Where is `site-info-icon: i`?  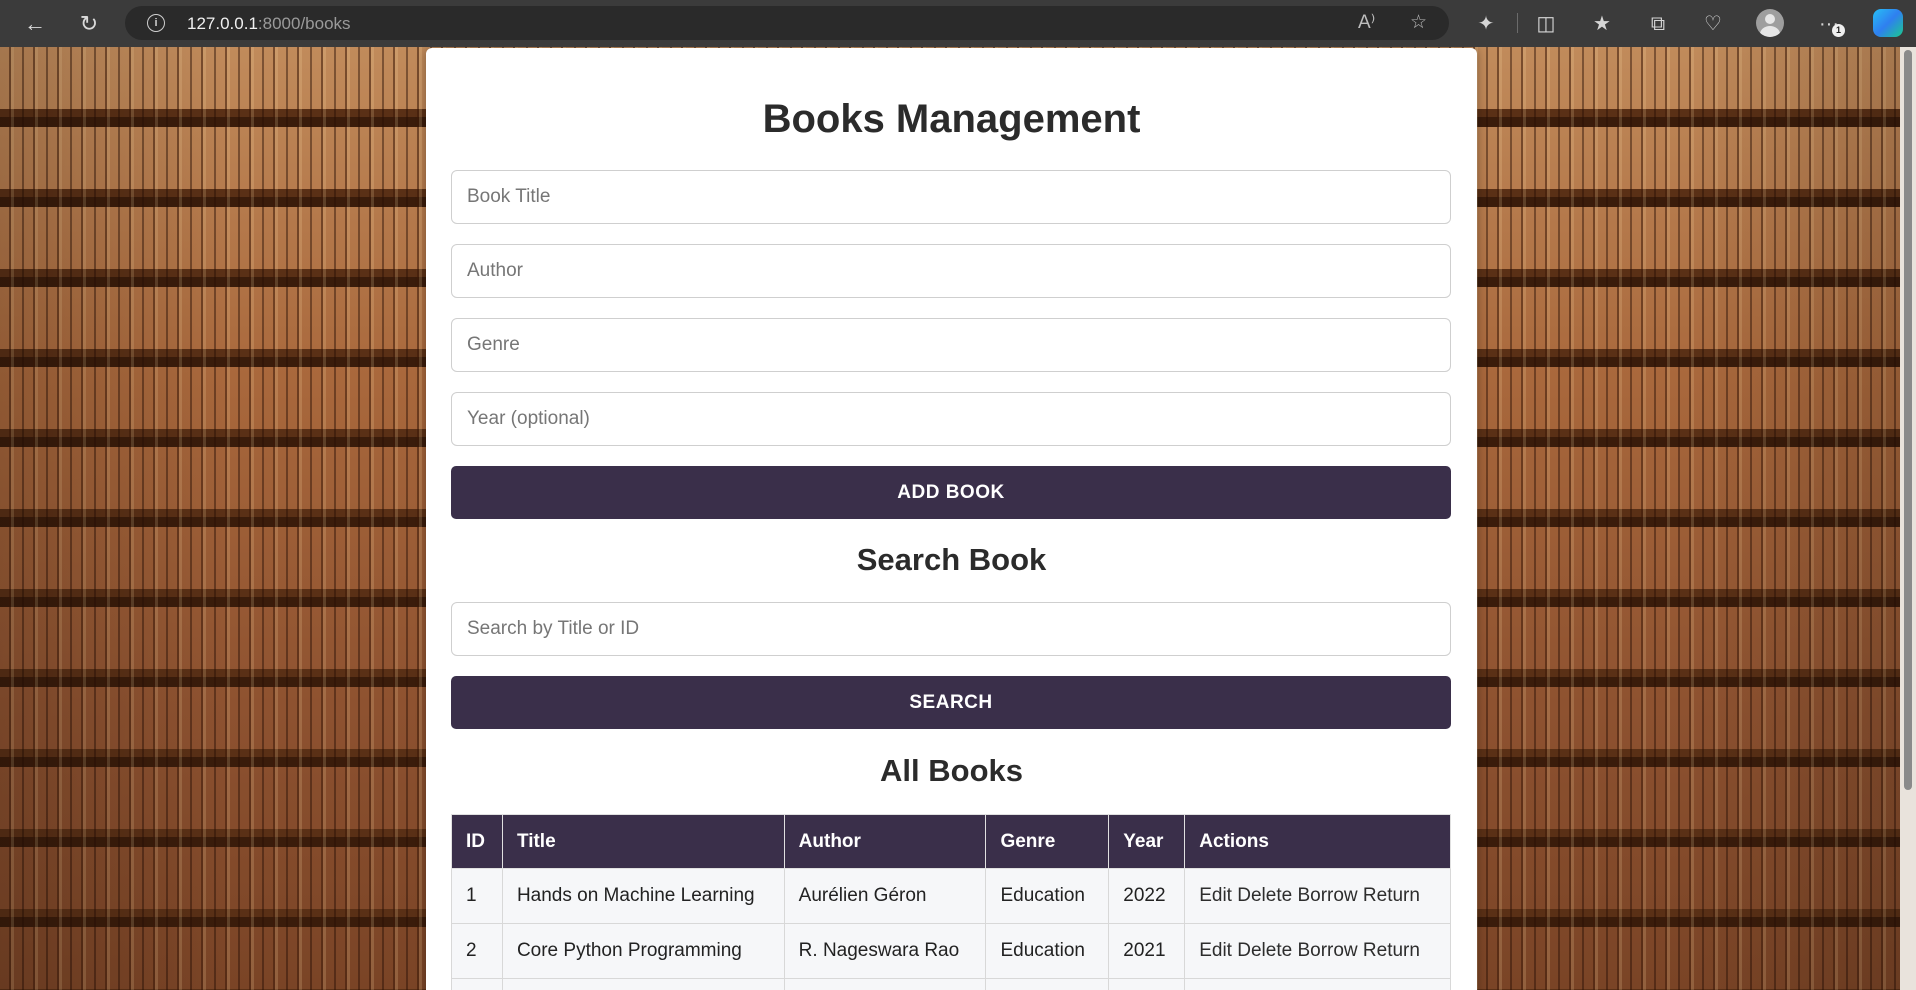
site-info-icon: i is located at coordinates (156, 23).